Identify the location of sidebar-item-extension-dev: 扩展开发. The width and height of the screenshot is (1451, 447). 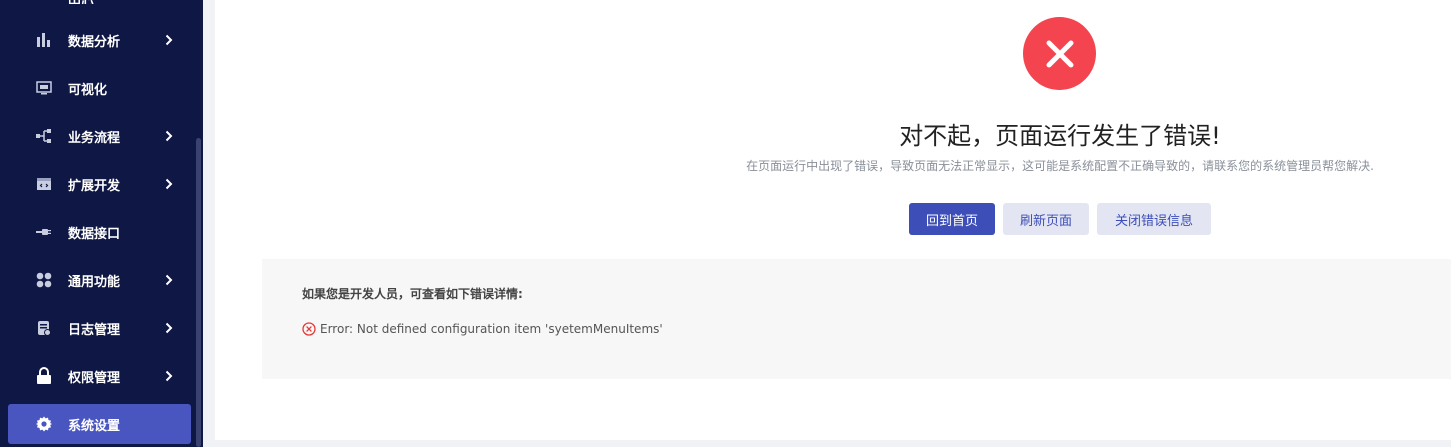
(99, 184).